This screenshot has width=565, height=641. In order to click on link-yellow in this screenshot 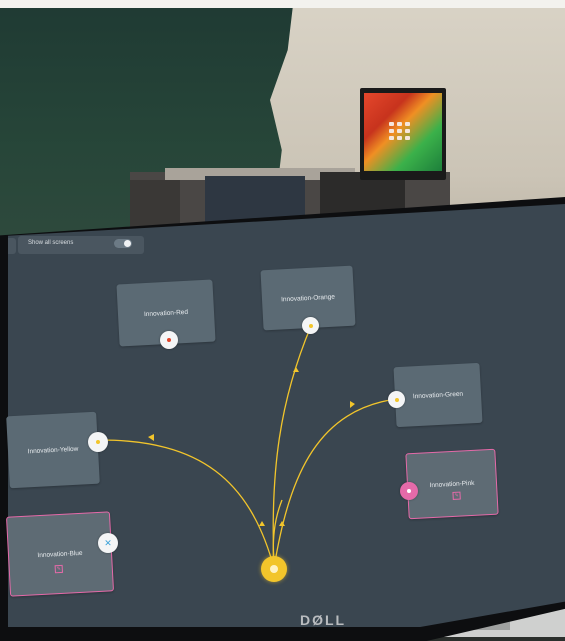, I will do `click(187, 504)`.